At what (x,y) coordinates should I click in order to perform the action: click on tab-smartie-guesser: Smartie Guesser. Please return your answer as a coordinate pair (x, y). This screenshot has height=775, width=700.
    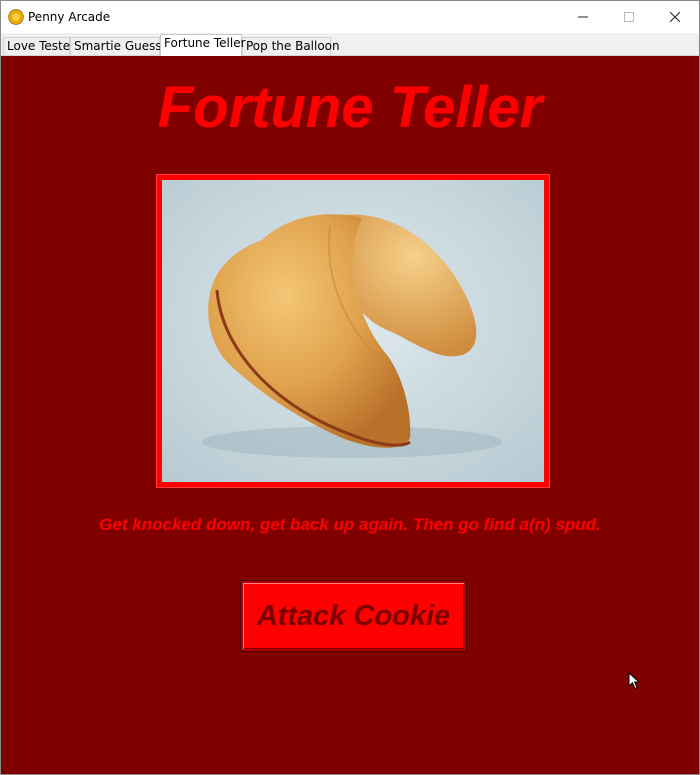
    Looking at the image, I should click on (122, 46).